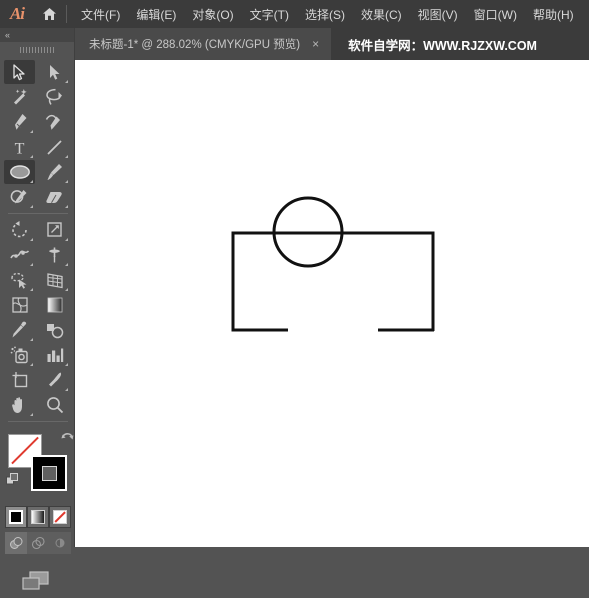 Image resolution: width=589 pixels, height=598 pixels. What do you see at coordinates (17, 13) in the screenshot?
I see `app-logo: Ai` at bounding box center [17, 13].